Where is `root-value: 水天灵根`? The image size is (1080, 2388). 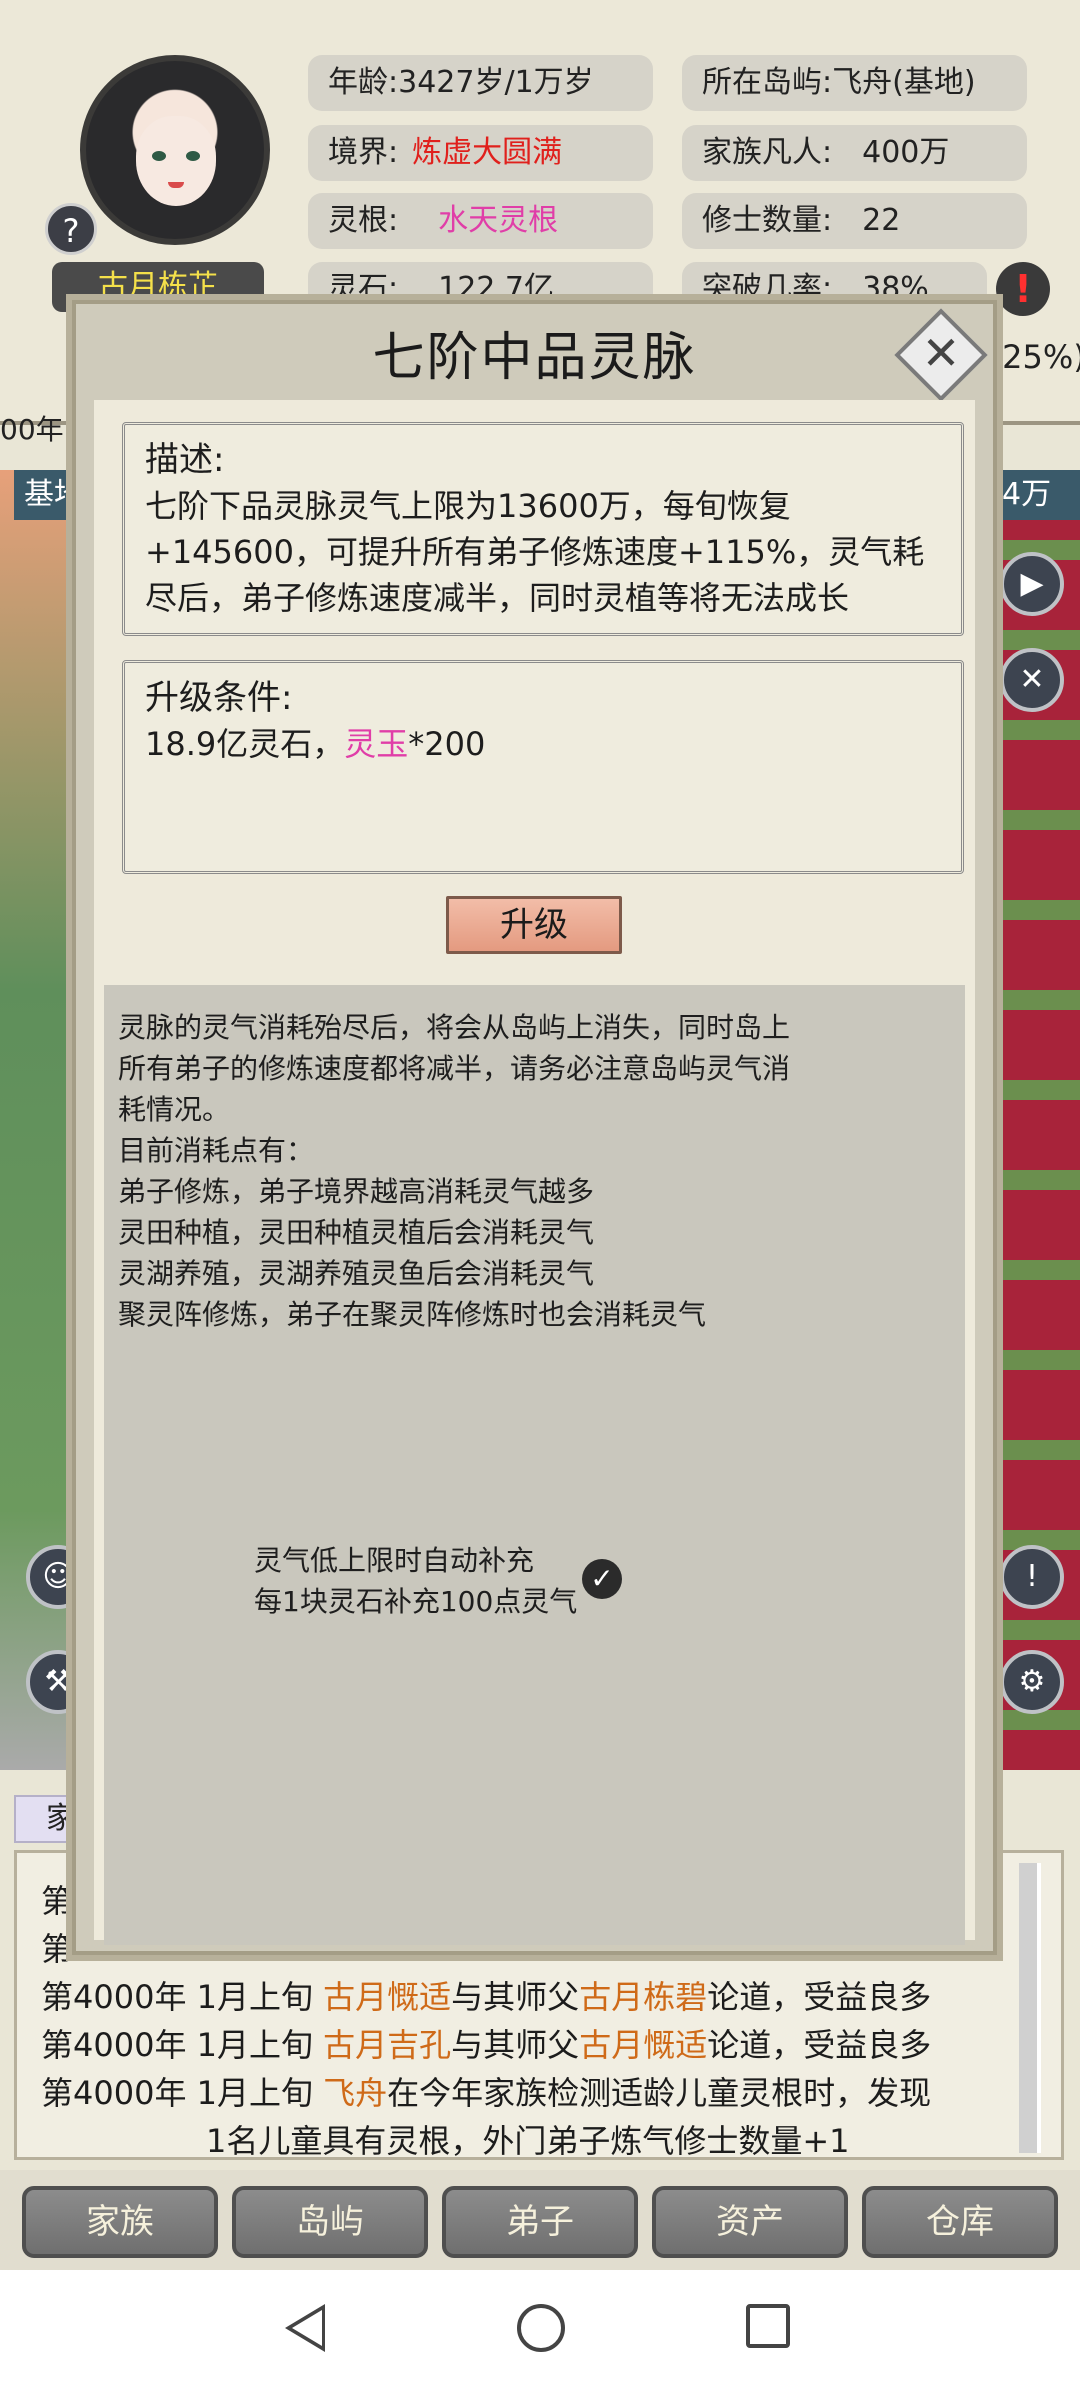 root-value: 水天灵根 is located at coordinates (498, 220).